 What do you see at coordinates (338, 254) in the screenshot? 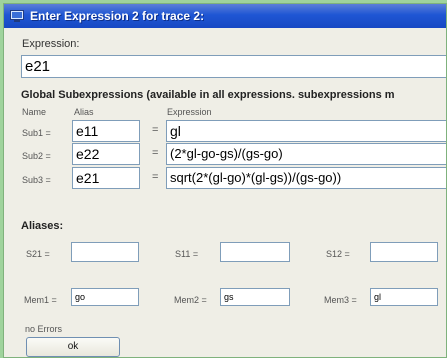
I see `s12-label: S12 =` at bounding box center [338, 254].